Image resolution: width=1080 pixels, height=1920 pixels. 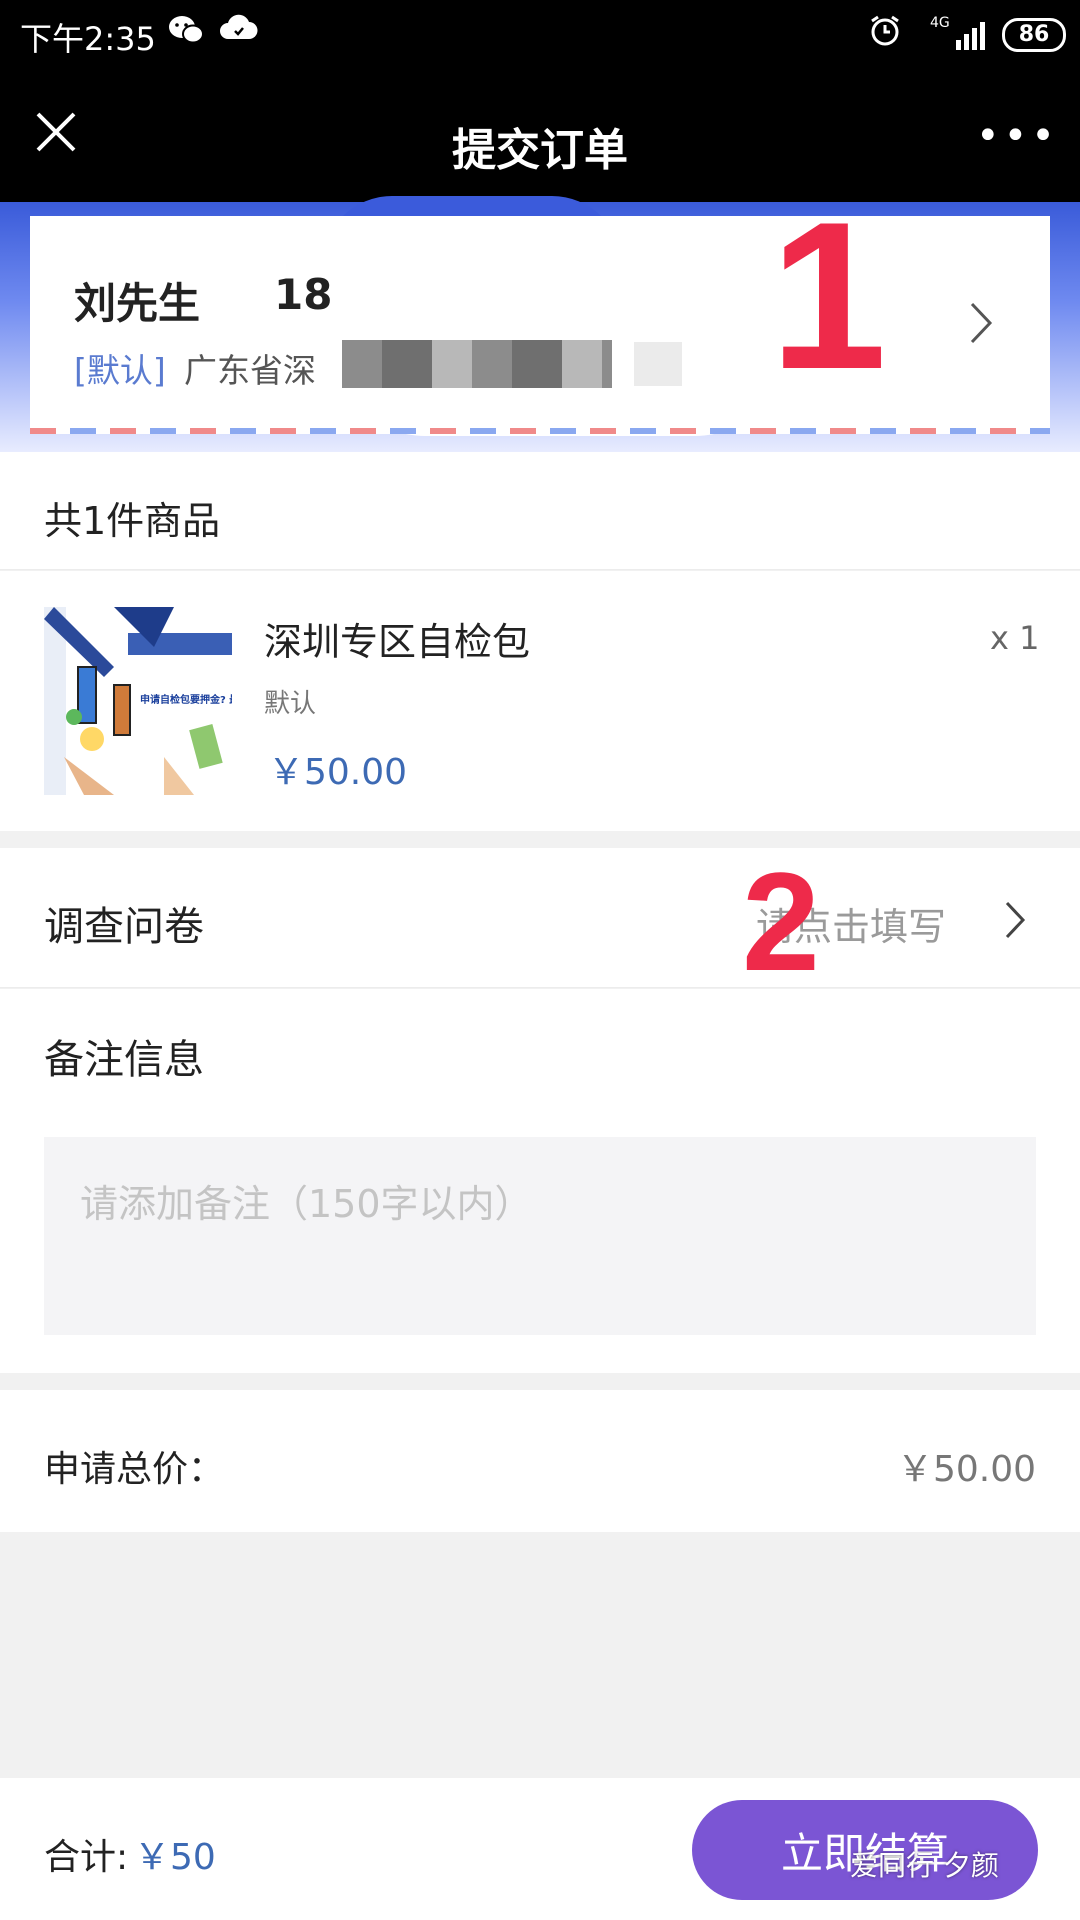 I want to click on more-icon: •••, so click(x=1017, y=136).